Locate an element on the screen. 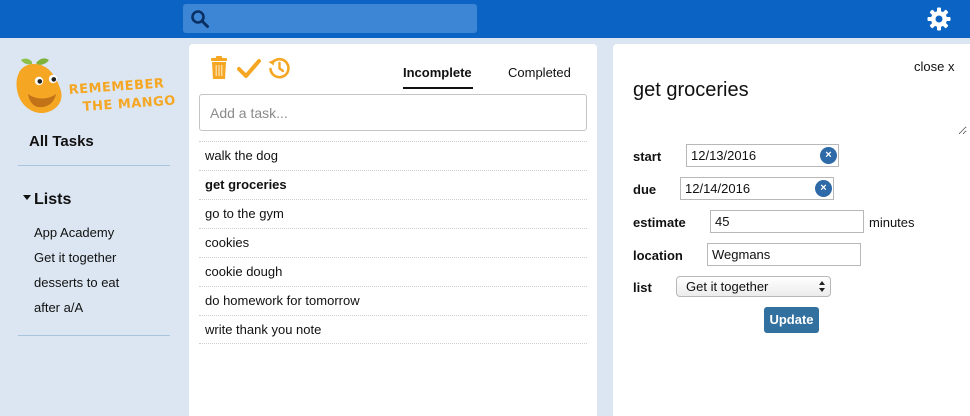 The width and height of the screenshot is (970, 416). all-tasks-link: All Tasks is located at coordinates (61, 141).